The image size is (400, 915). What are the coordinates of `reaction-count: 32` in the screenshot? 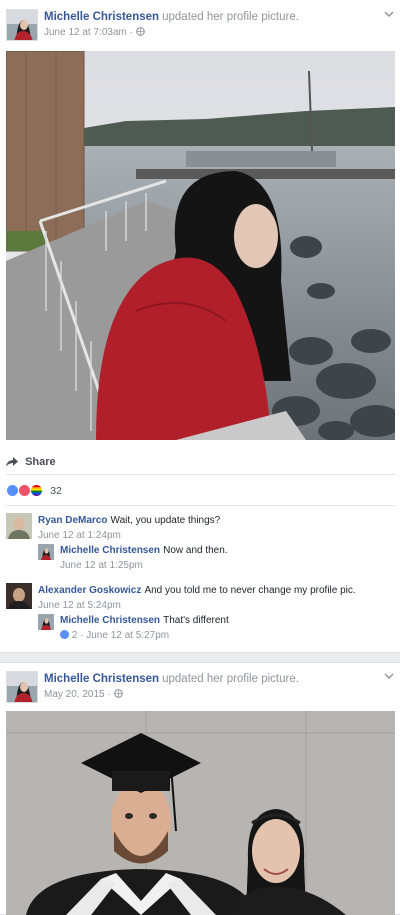 It's located at (56, 490).